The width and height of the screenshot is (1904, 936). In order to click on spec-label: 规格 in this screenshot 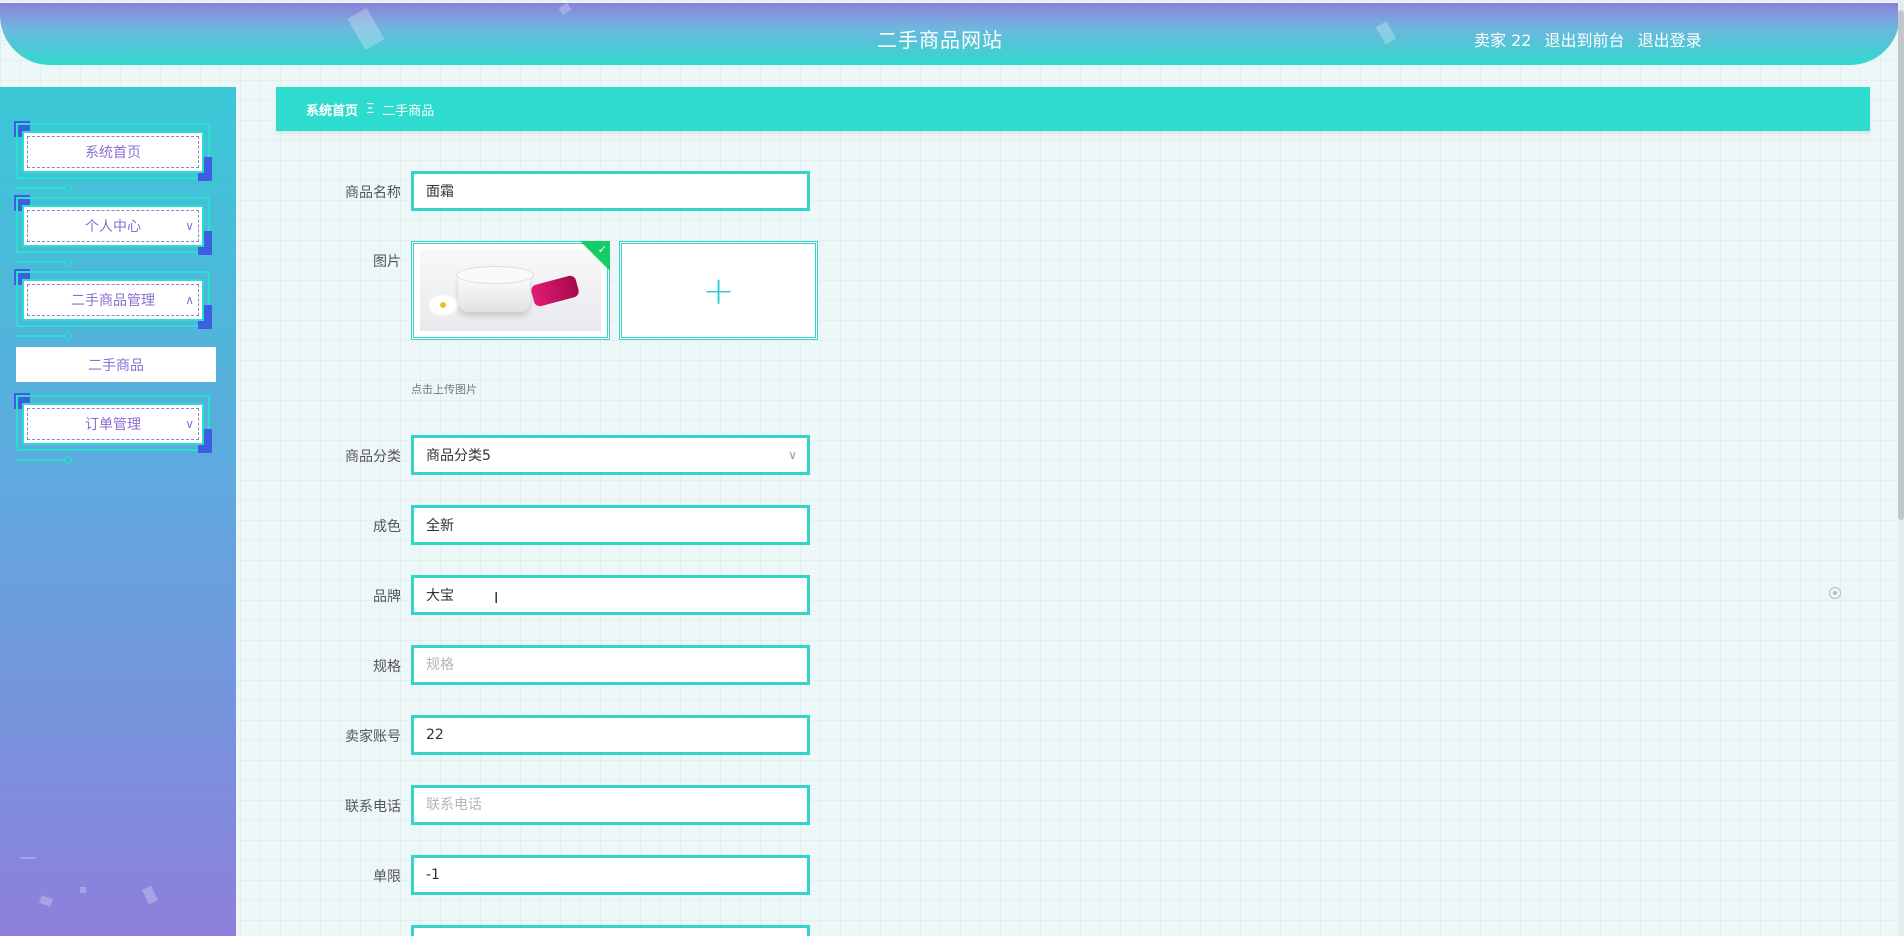, I will do `click(387, 667)`.